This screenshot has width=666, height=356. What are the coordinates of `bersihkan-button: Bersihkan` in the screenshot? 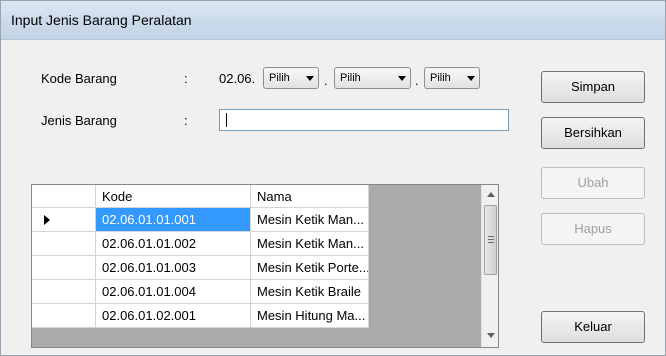 It's located at (593, 133).